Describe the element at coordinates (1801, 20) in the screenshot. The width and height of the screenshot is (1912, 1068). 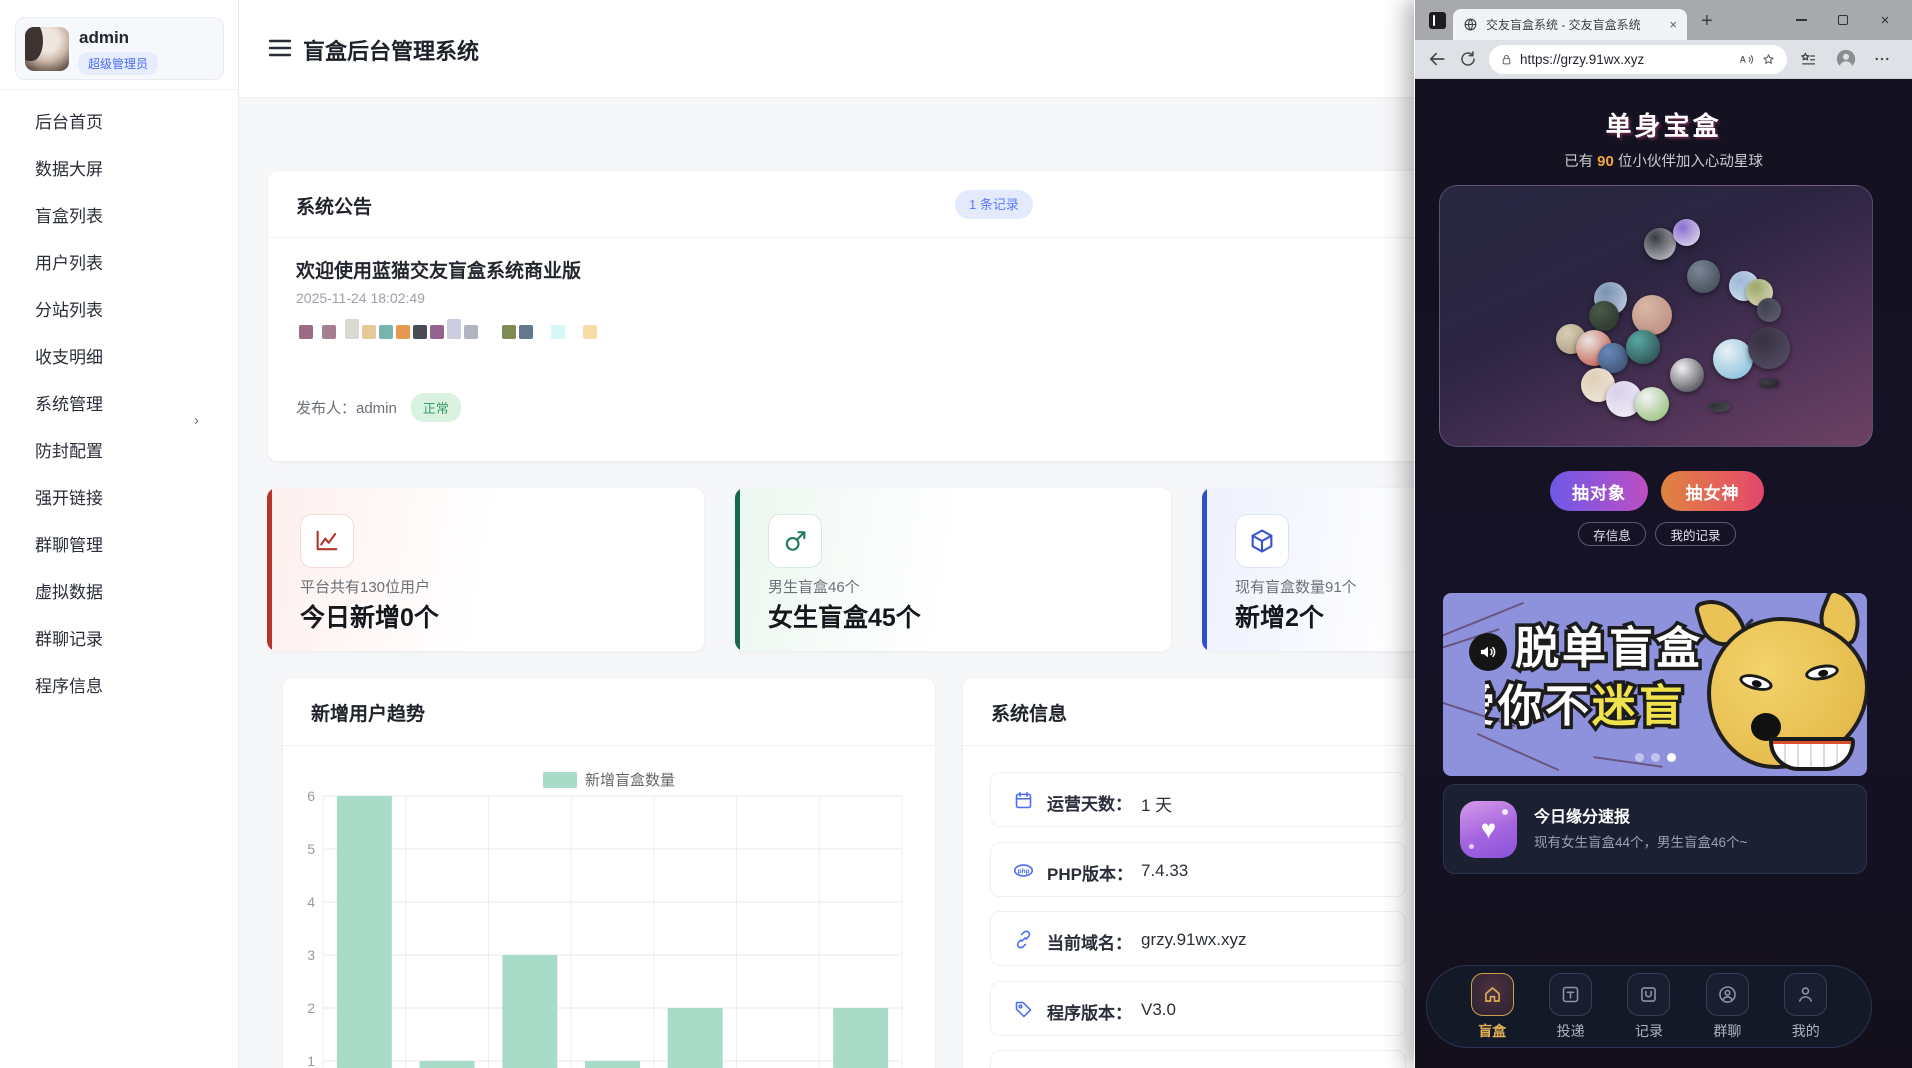
I see `minimize-button` at that location.